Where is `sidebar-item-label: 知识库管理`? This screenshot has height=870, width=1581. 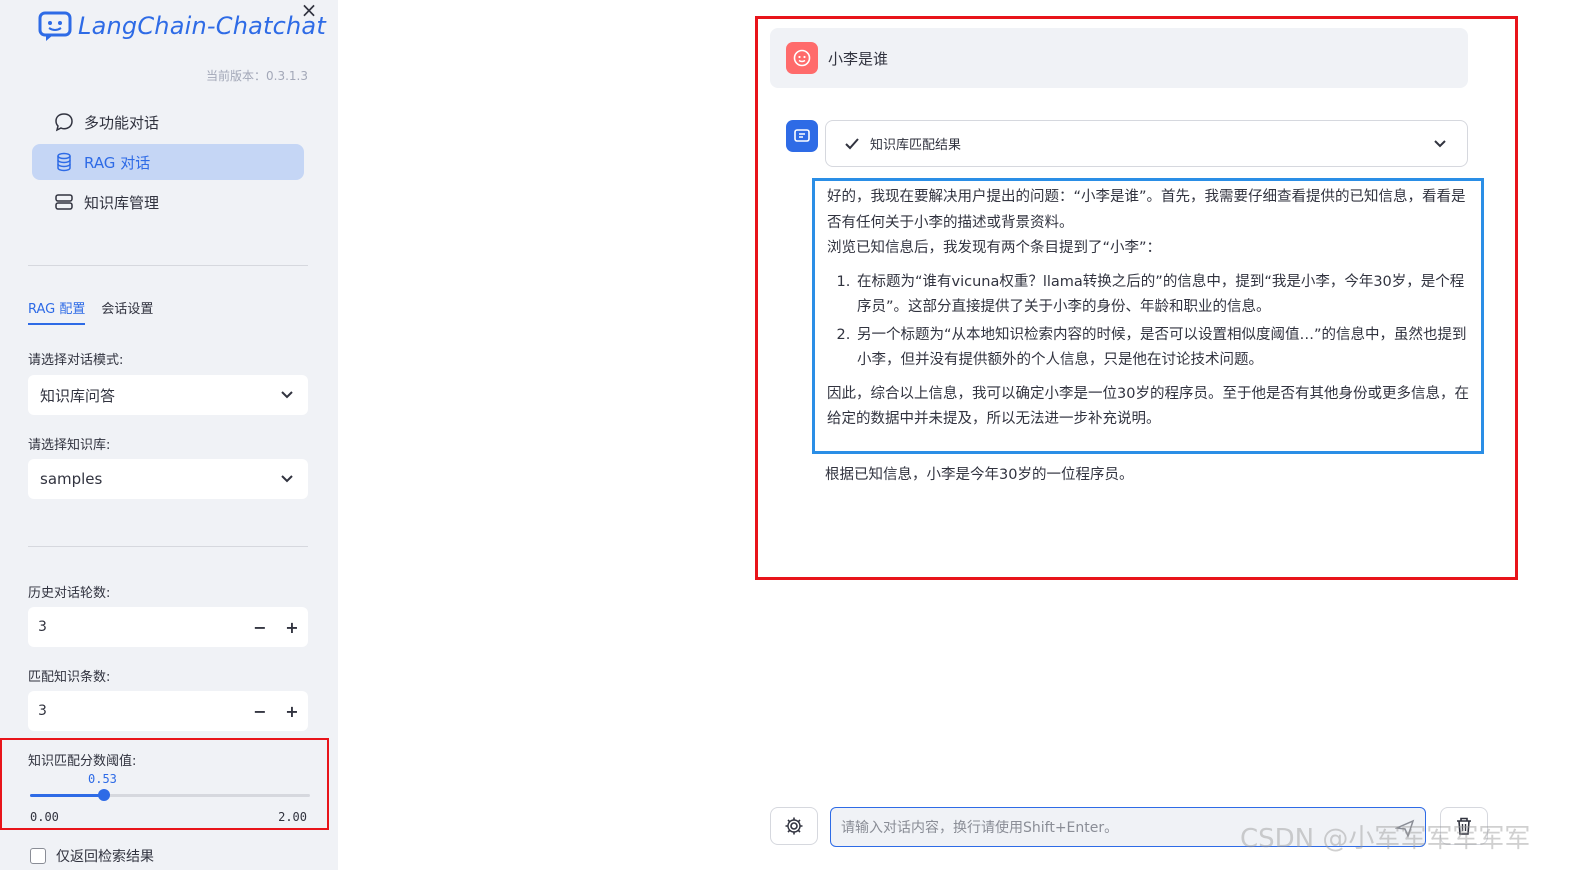
sidebar-item-label: 知识库管理 is located at coordinates (122, 202).